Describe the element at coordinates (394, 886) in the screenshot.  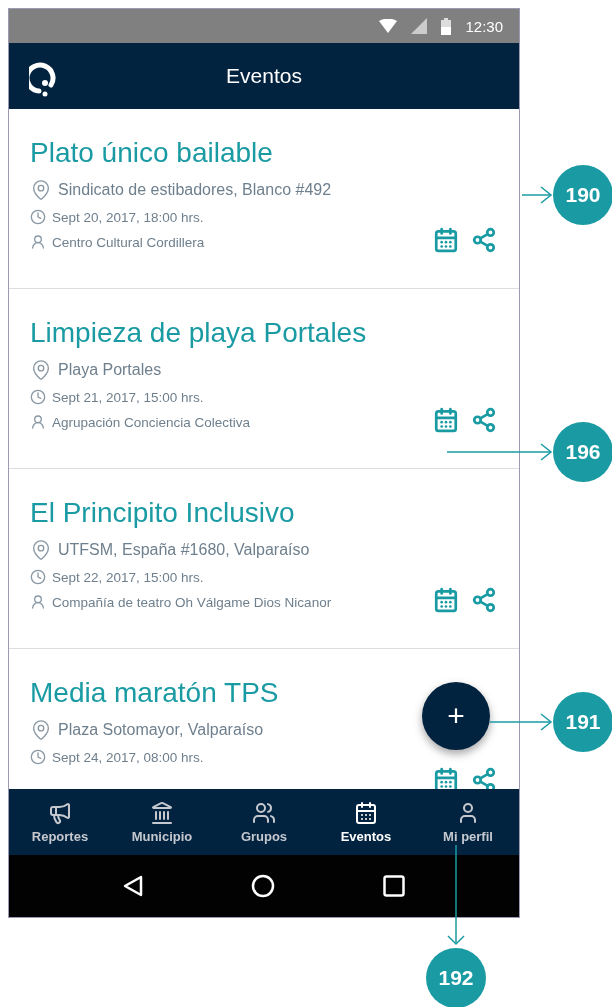
I see `square-icon` at that location.